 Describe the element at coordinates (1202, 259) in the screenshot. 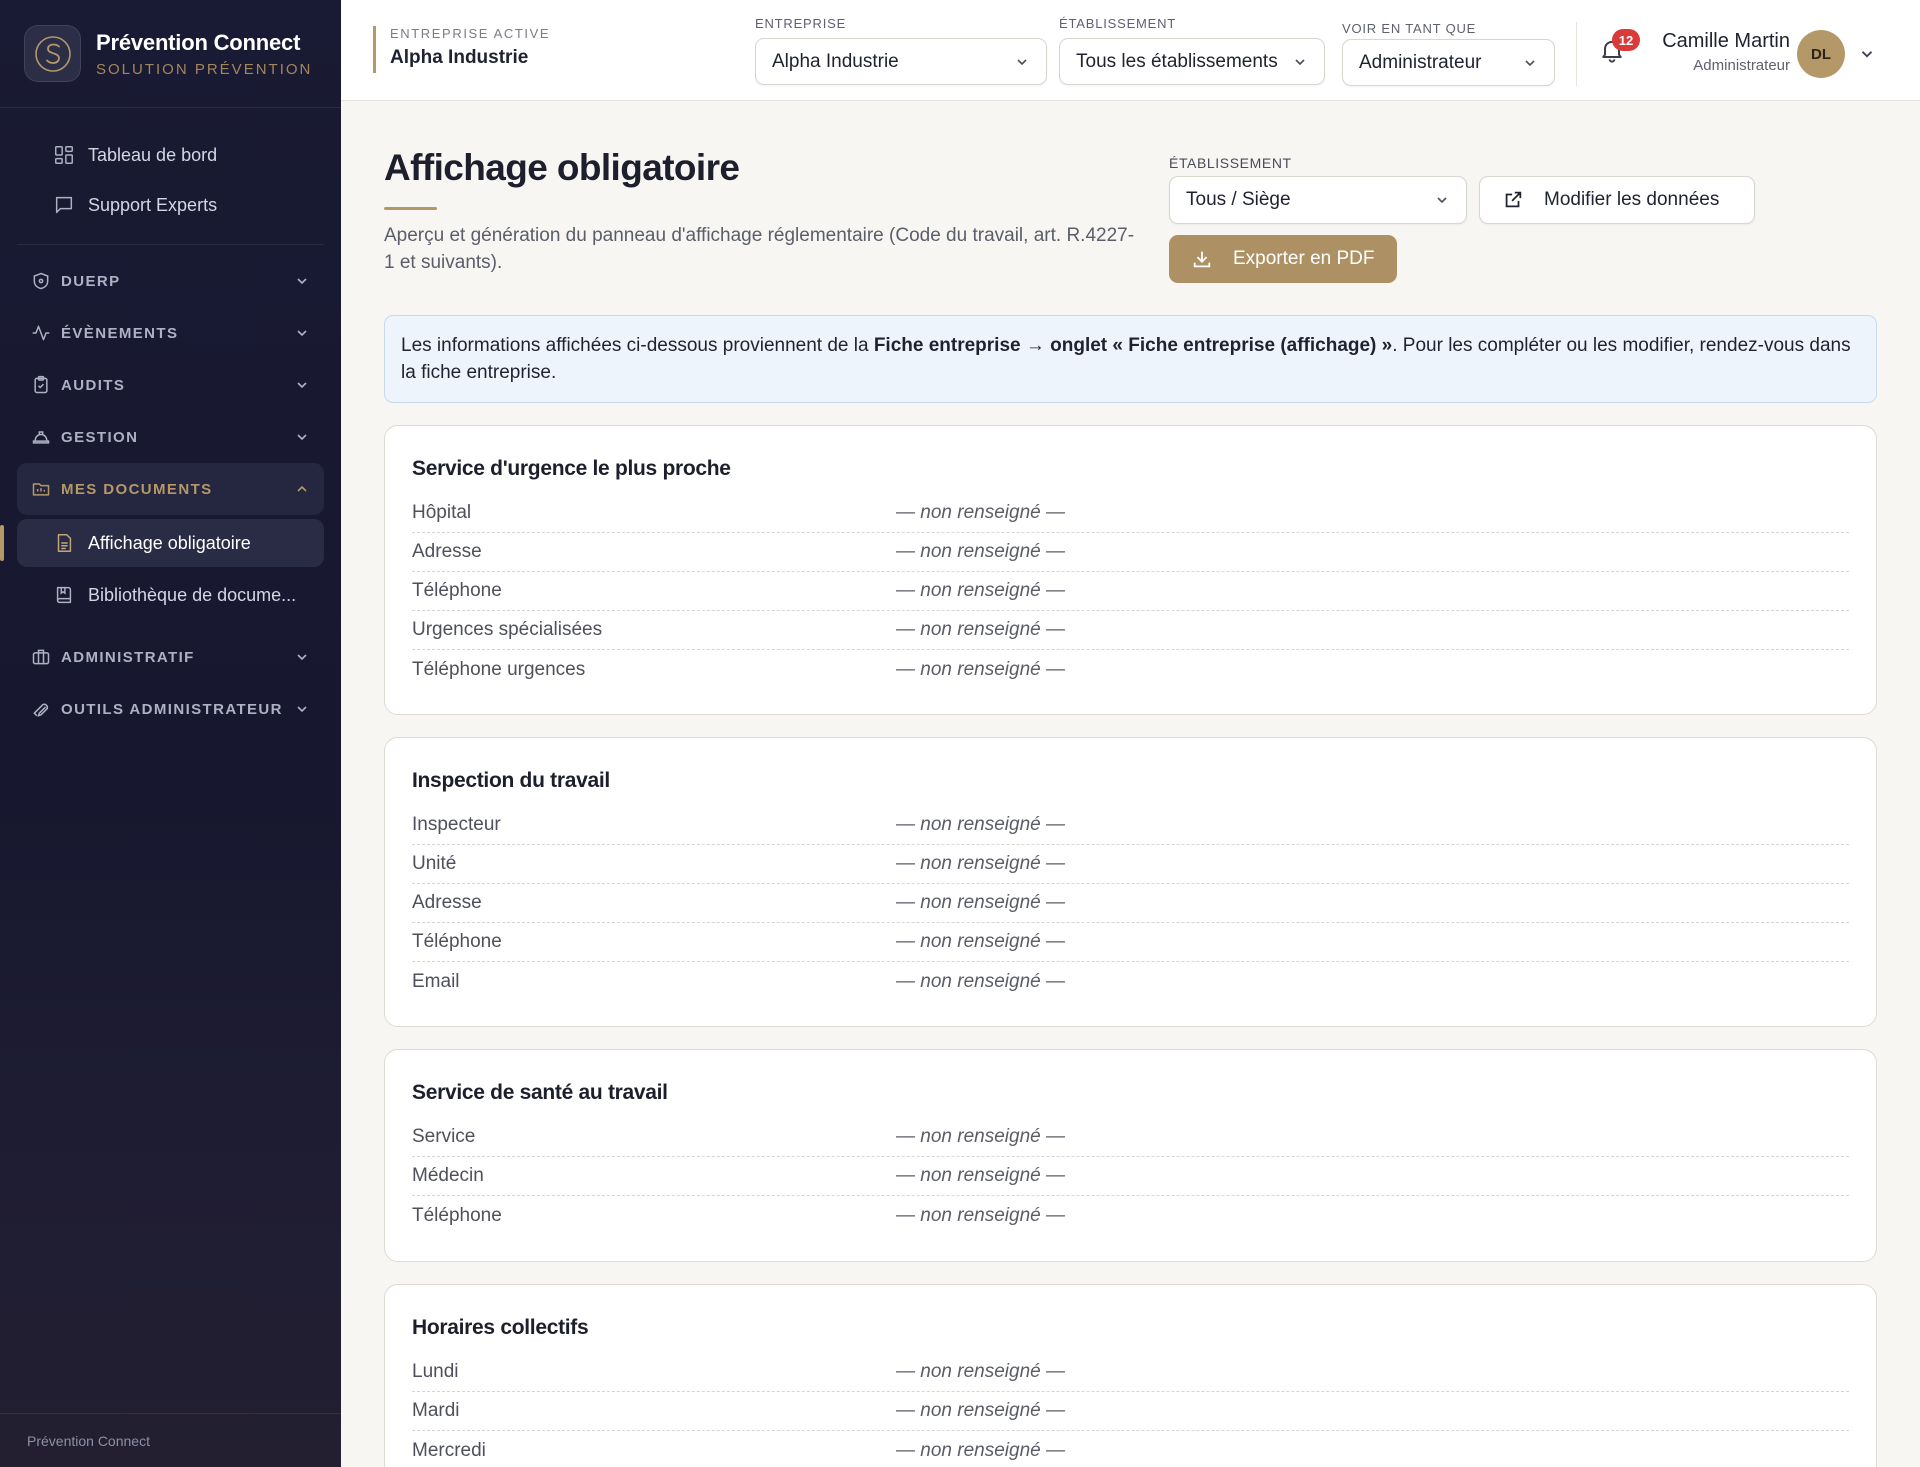

I see `download-icon` at that location.